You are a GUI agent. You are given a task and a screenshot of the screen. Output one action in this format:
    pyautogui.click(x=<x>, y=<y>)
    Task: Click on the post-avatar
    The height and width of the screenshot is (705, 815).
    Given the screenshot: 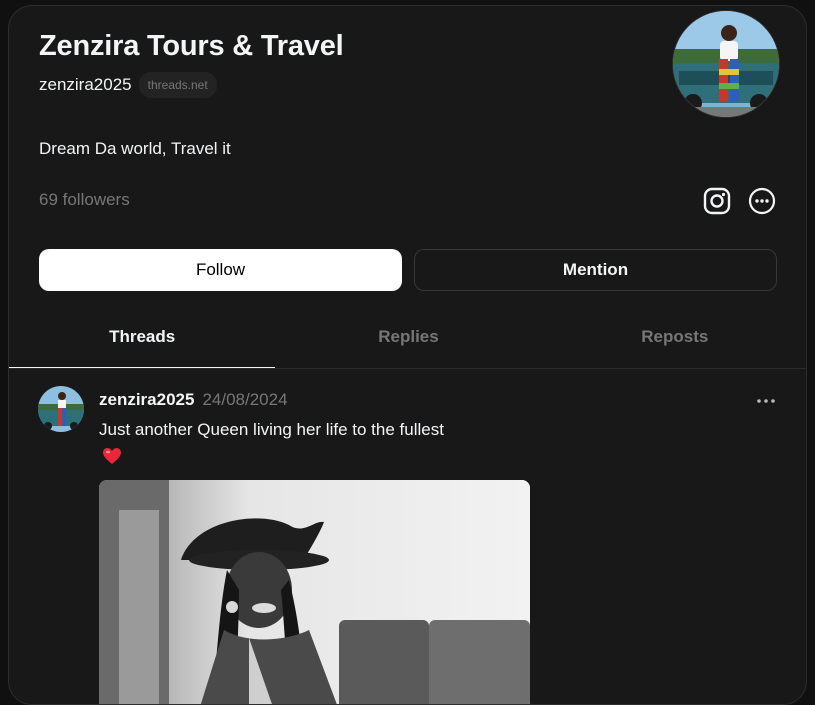 What is the action you would take?
    pyautogui.click(x=61, y=409)
    